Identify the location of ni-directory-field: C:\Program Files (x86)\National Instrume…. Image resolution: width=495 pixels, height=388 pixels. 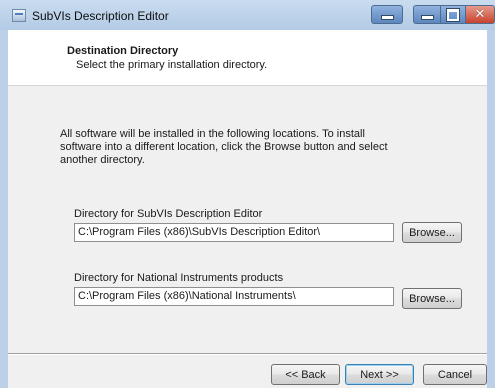
(234, 296).